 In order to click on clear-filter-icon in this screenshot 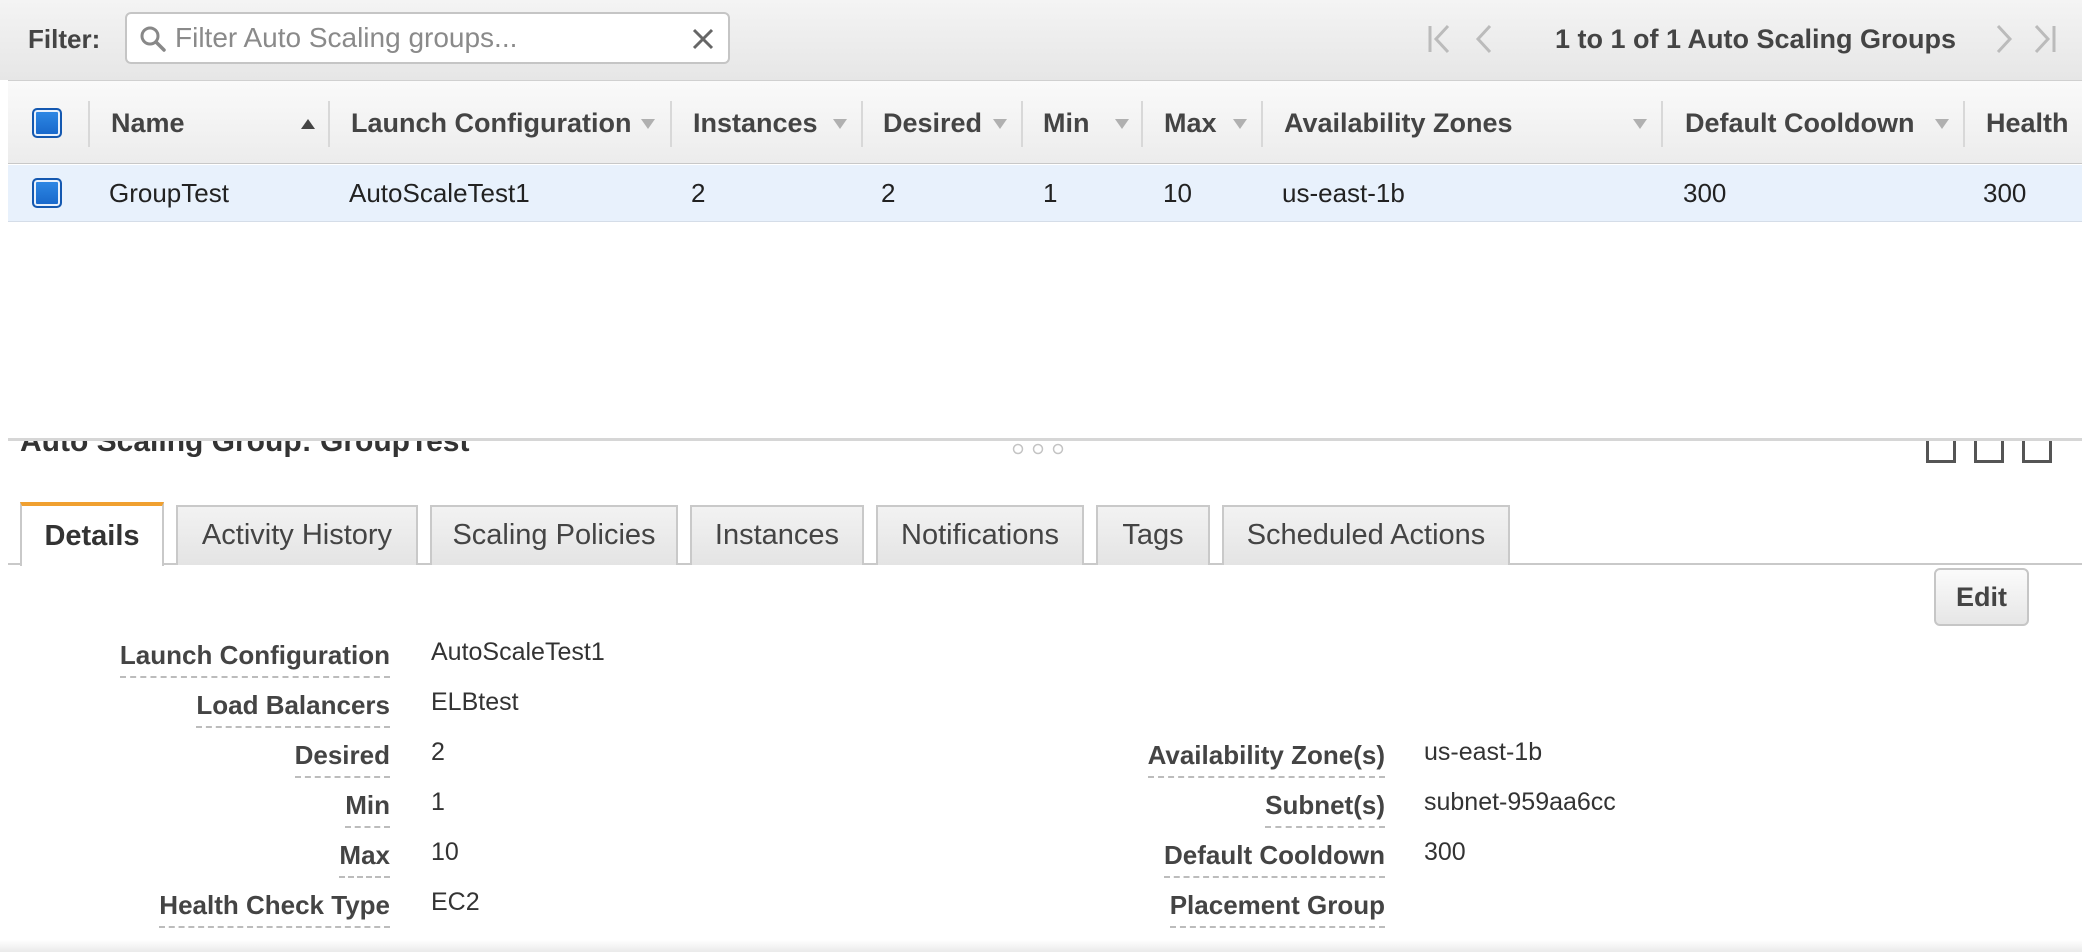, I will do `click(703, 41)`.